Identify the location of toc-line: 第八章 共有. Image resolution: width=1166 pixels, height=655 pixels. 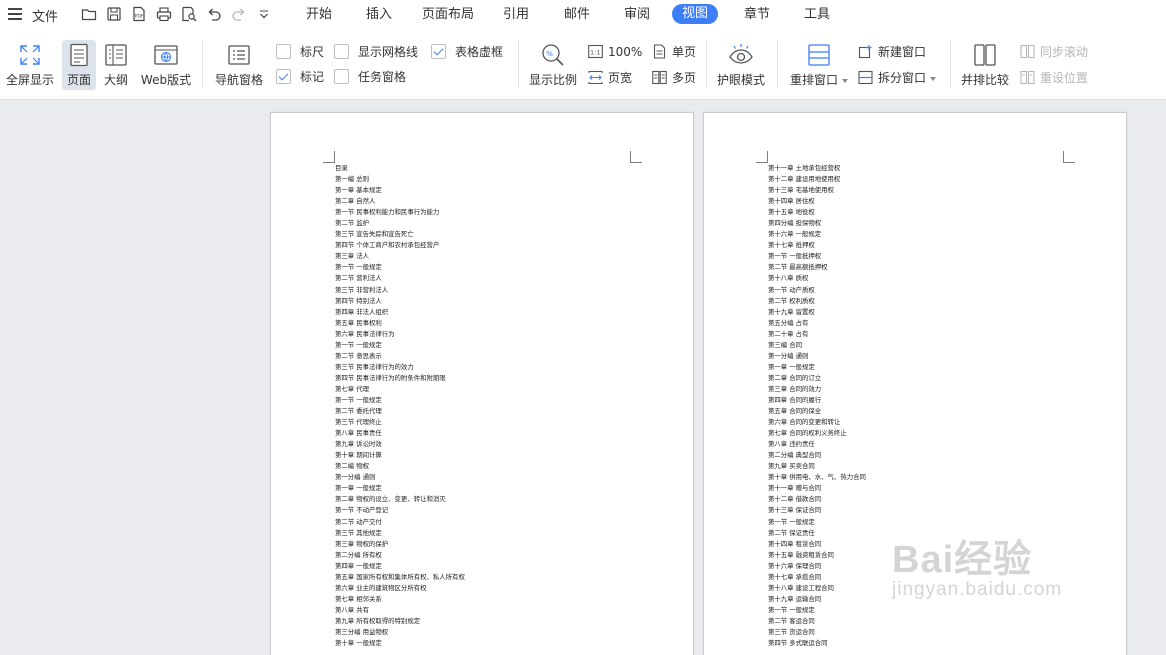
(352, 609).